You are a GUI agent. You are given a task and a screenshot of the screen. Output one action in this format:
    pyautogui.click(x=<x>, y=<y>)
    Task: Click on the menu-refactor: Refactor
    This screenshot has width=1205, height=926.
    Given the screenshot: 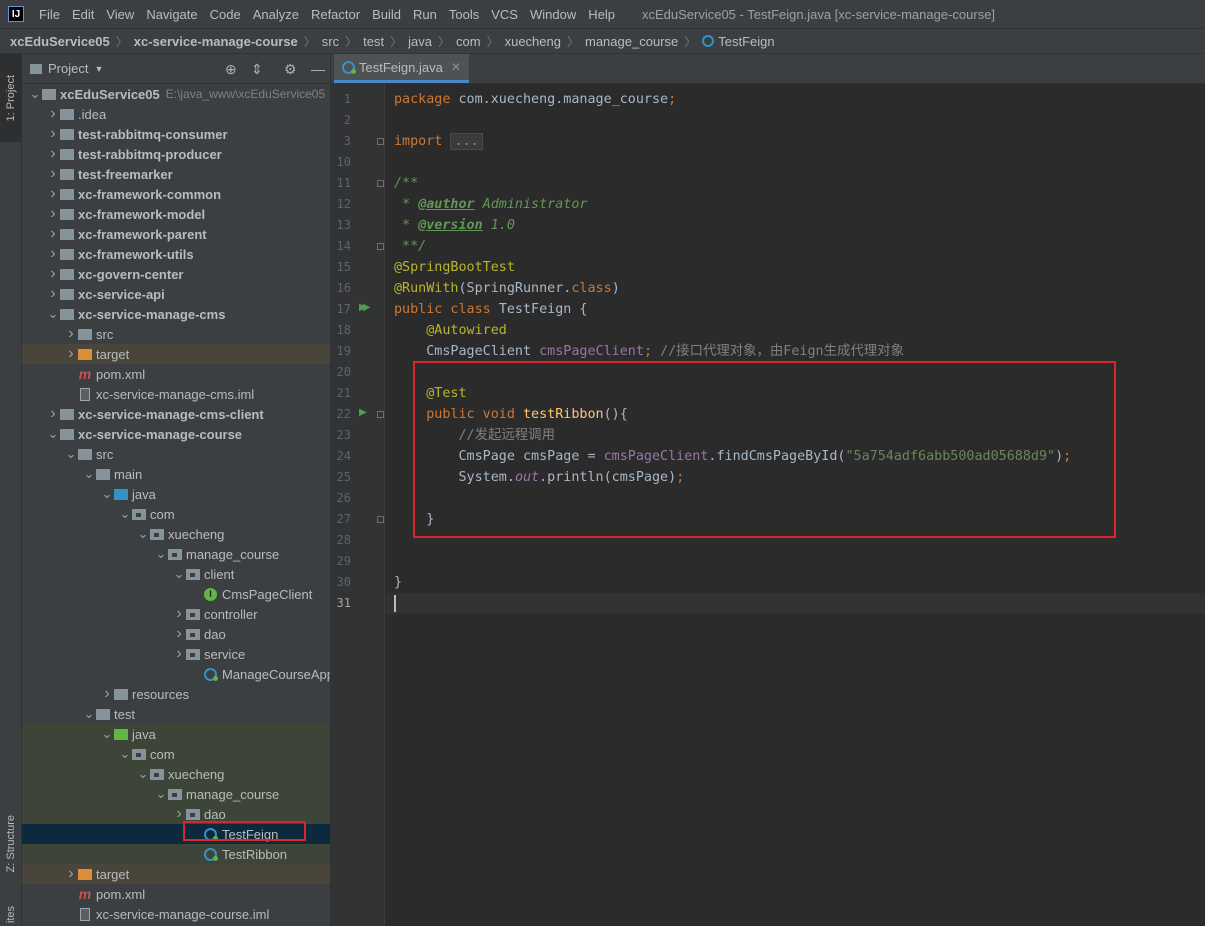 What is the action you would take?
    pyautogui.click(x=336, y=14)
    